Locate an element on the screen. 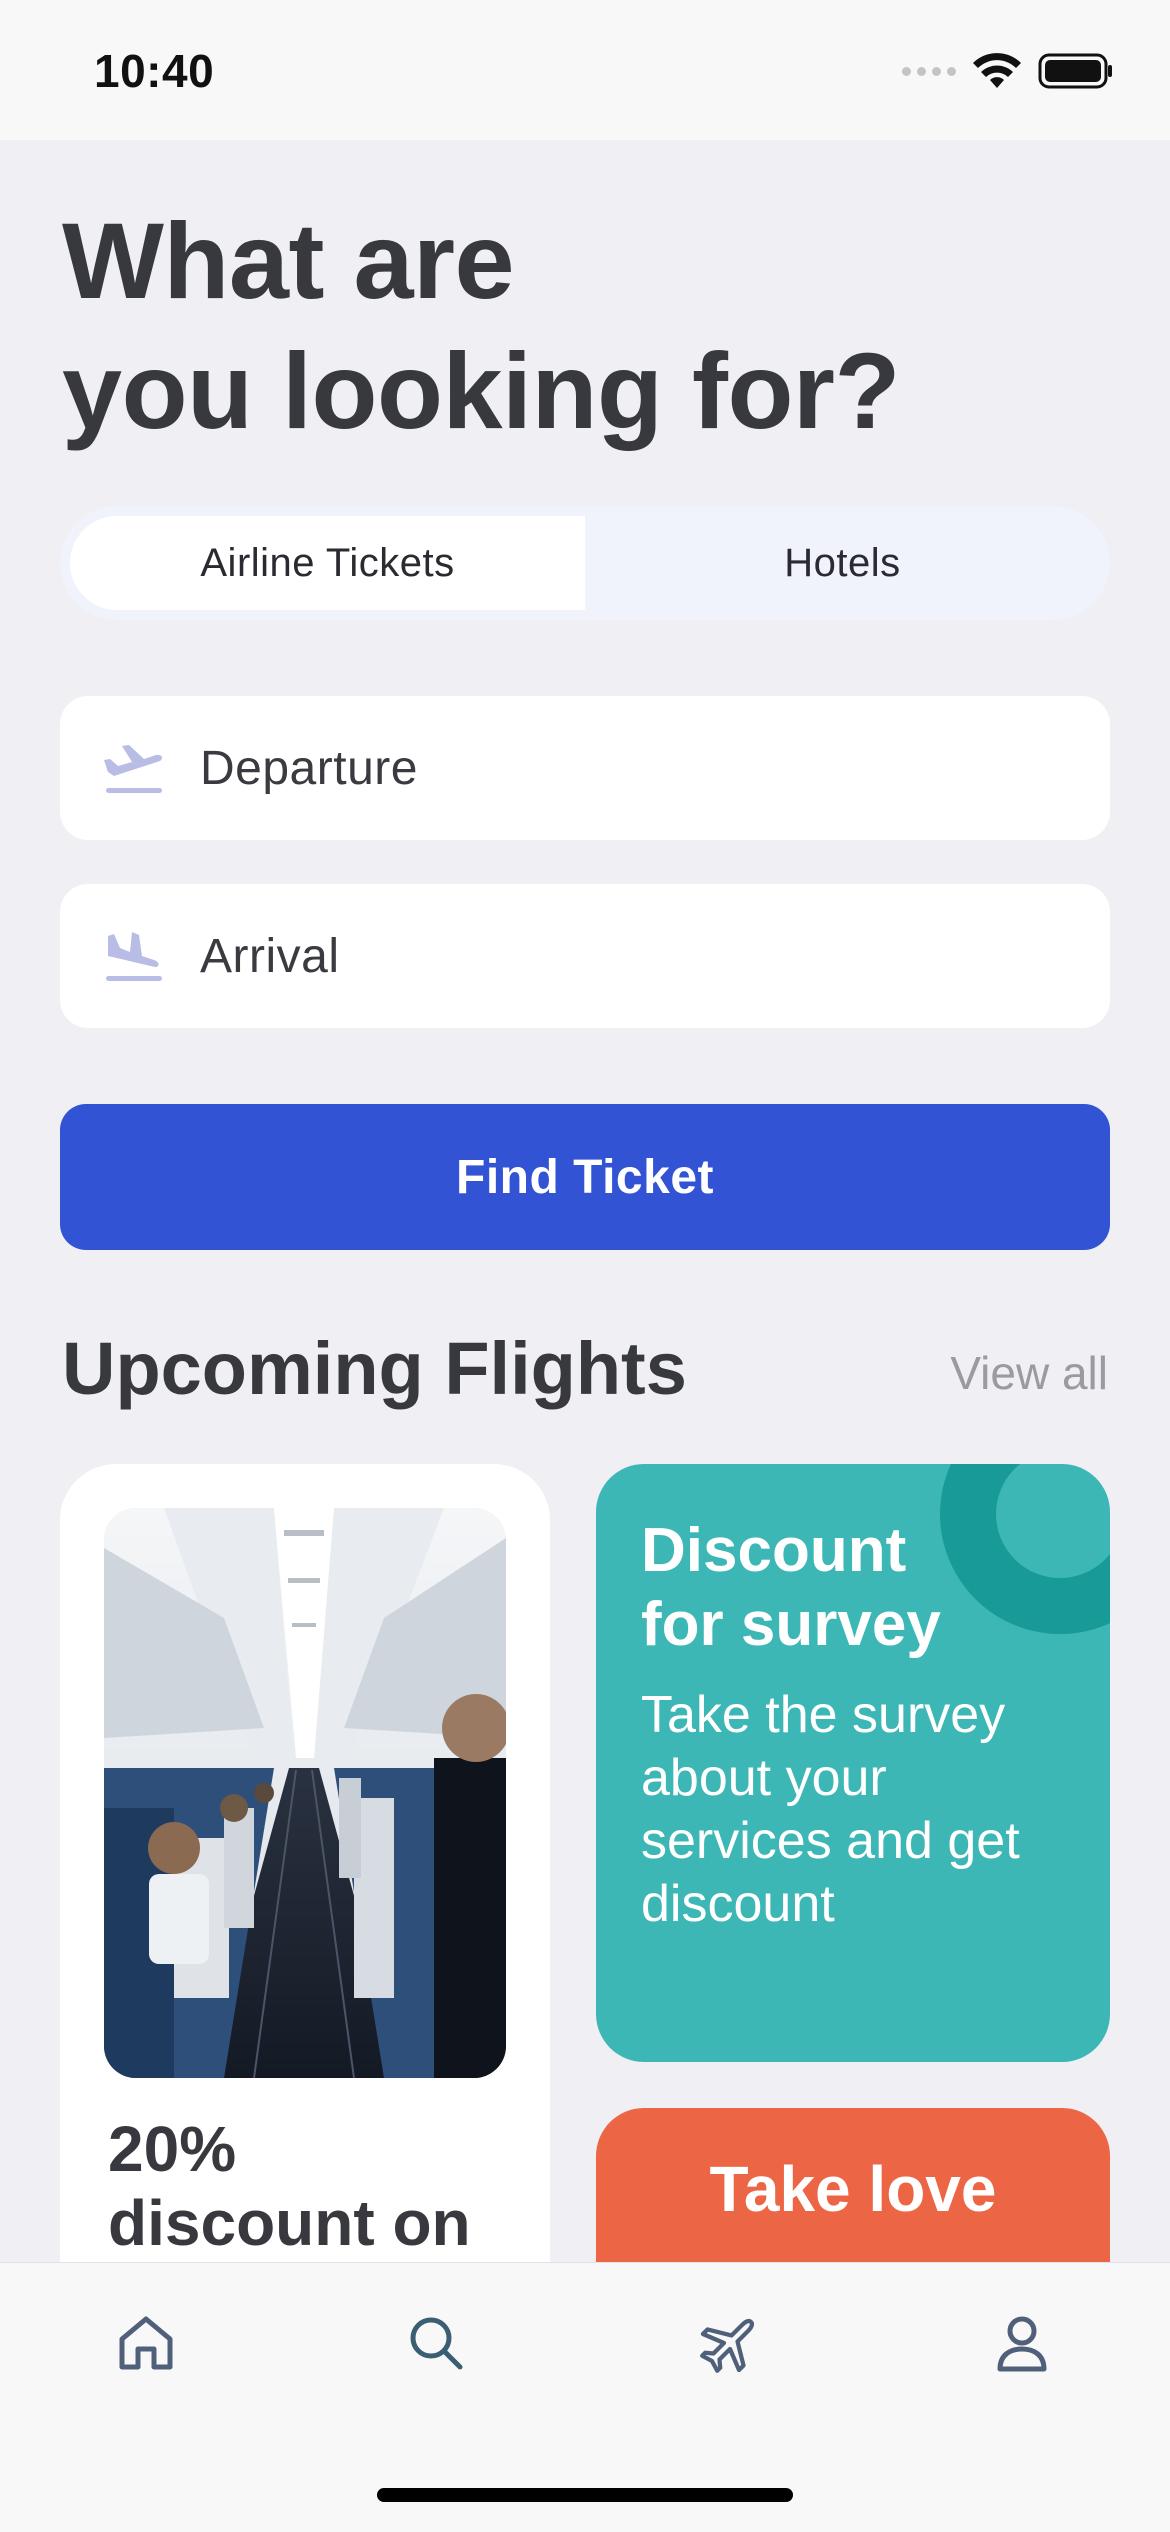 This screenshot has height=2532, width=1170. search-icon is located at coordinates (436, 2343).